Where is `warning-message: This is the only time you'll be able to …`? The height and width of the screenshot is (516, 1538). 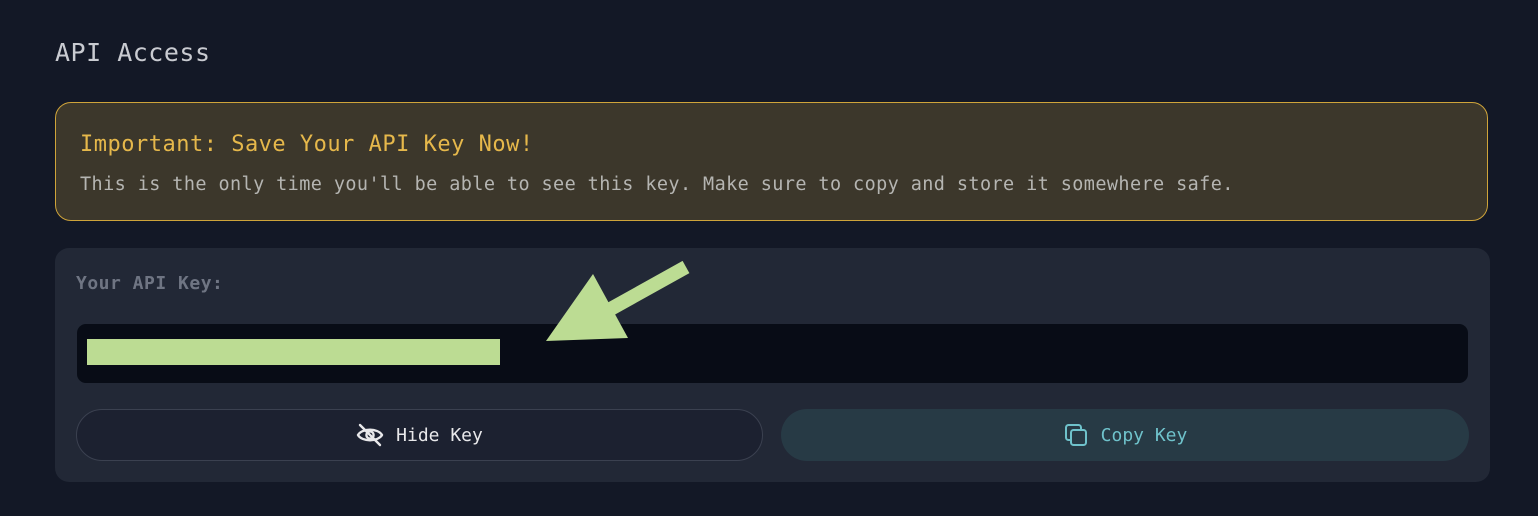
warning-message: This is the only time you'll be able to … is located at coordinates (657, 184).